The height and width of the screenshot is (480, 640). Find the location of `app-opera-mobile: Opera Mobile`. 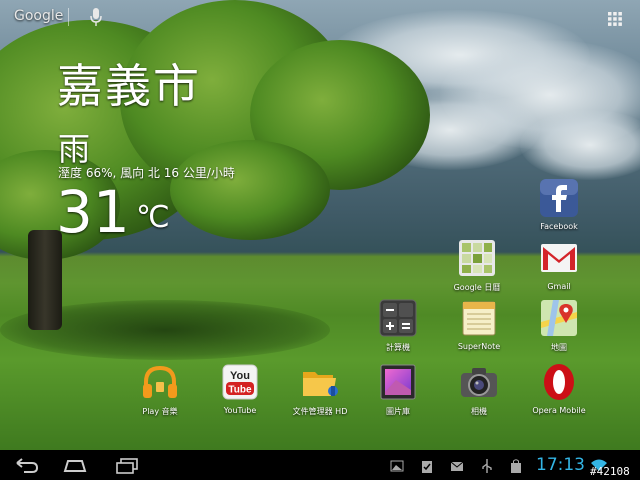

app-opera-mobile: Opera Mobile is located at coordinates (559, 388).